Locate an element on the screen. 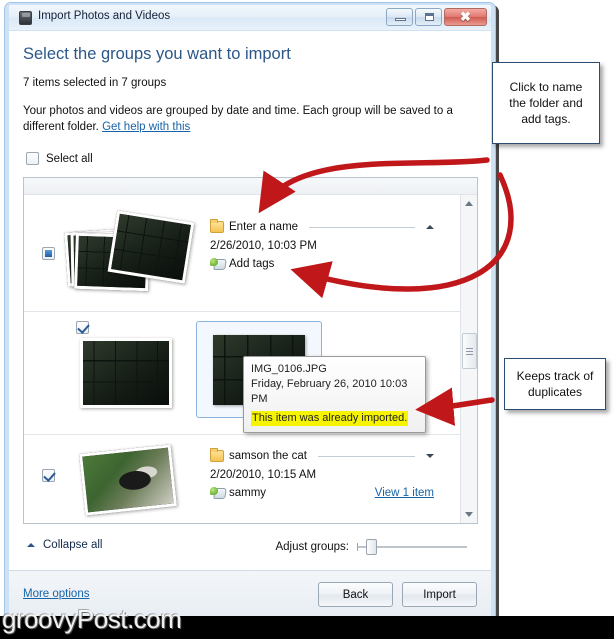 The width and height of the screenshot is (614, 639). group-name-row: Enter a name is located at coordinates (322, 226).